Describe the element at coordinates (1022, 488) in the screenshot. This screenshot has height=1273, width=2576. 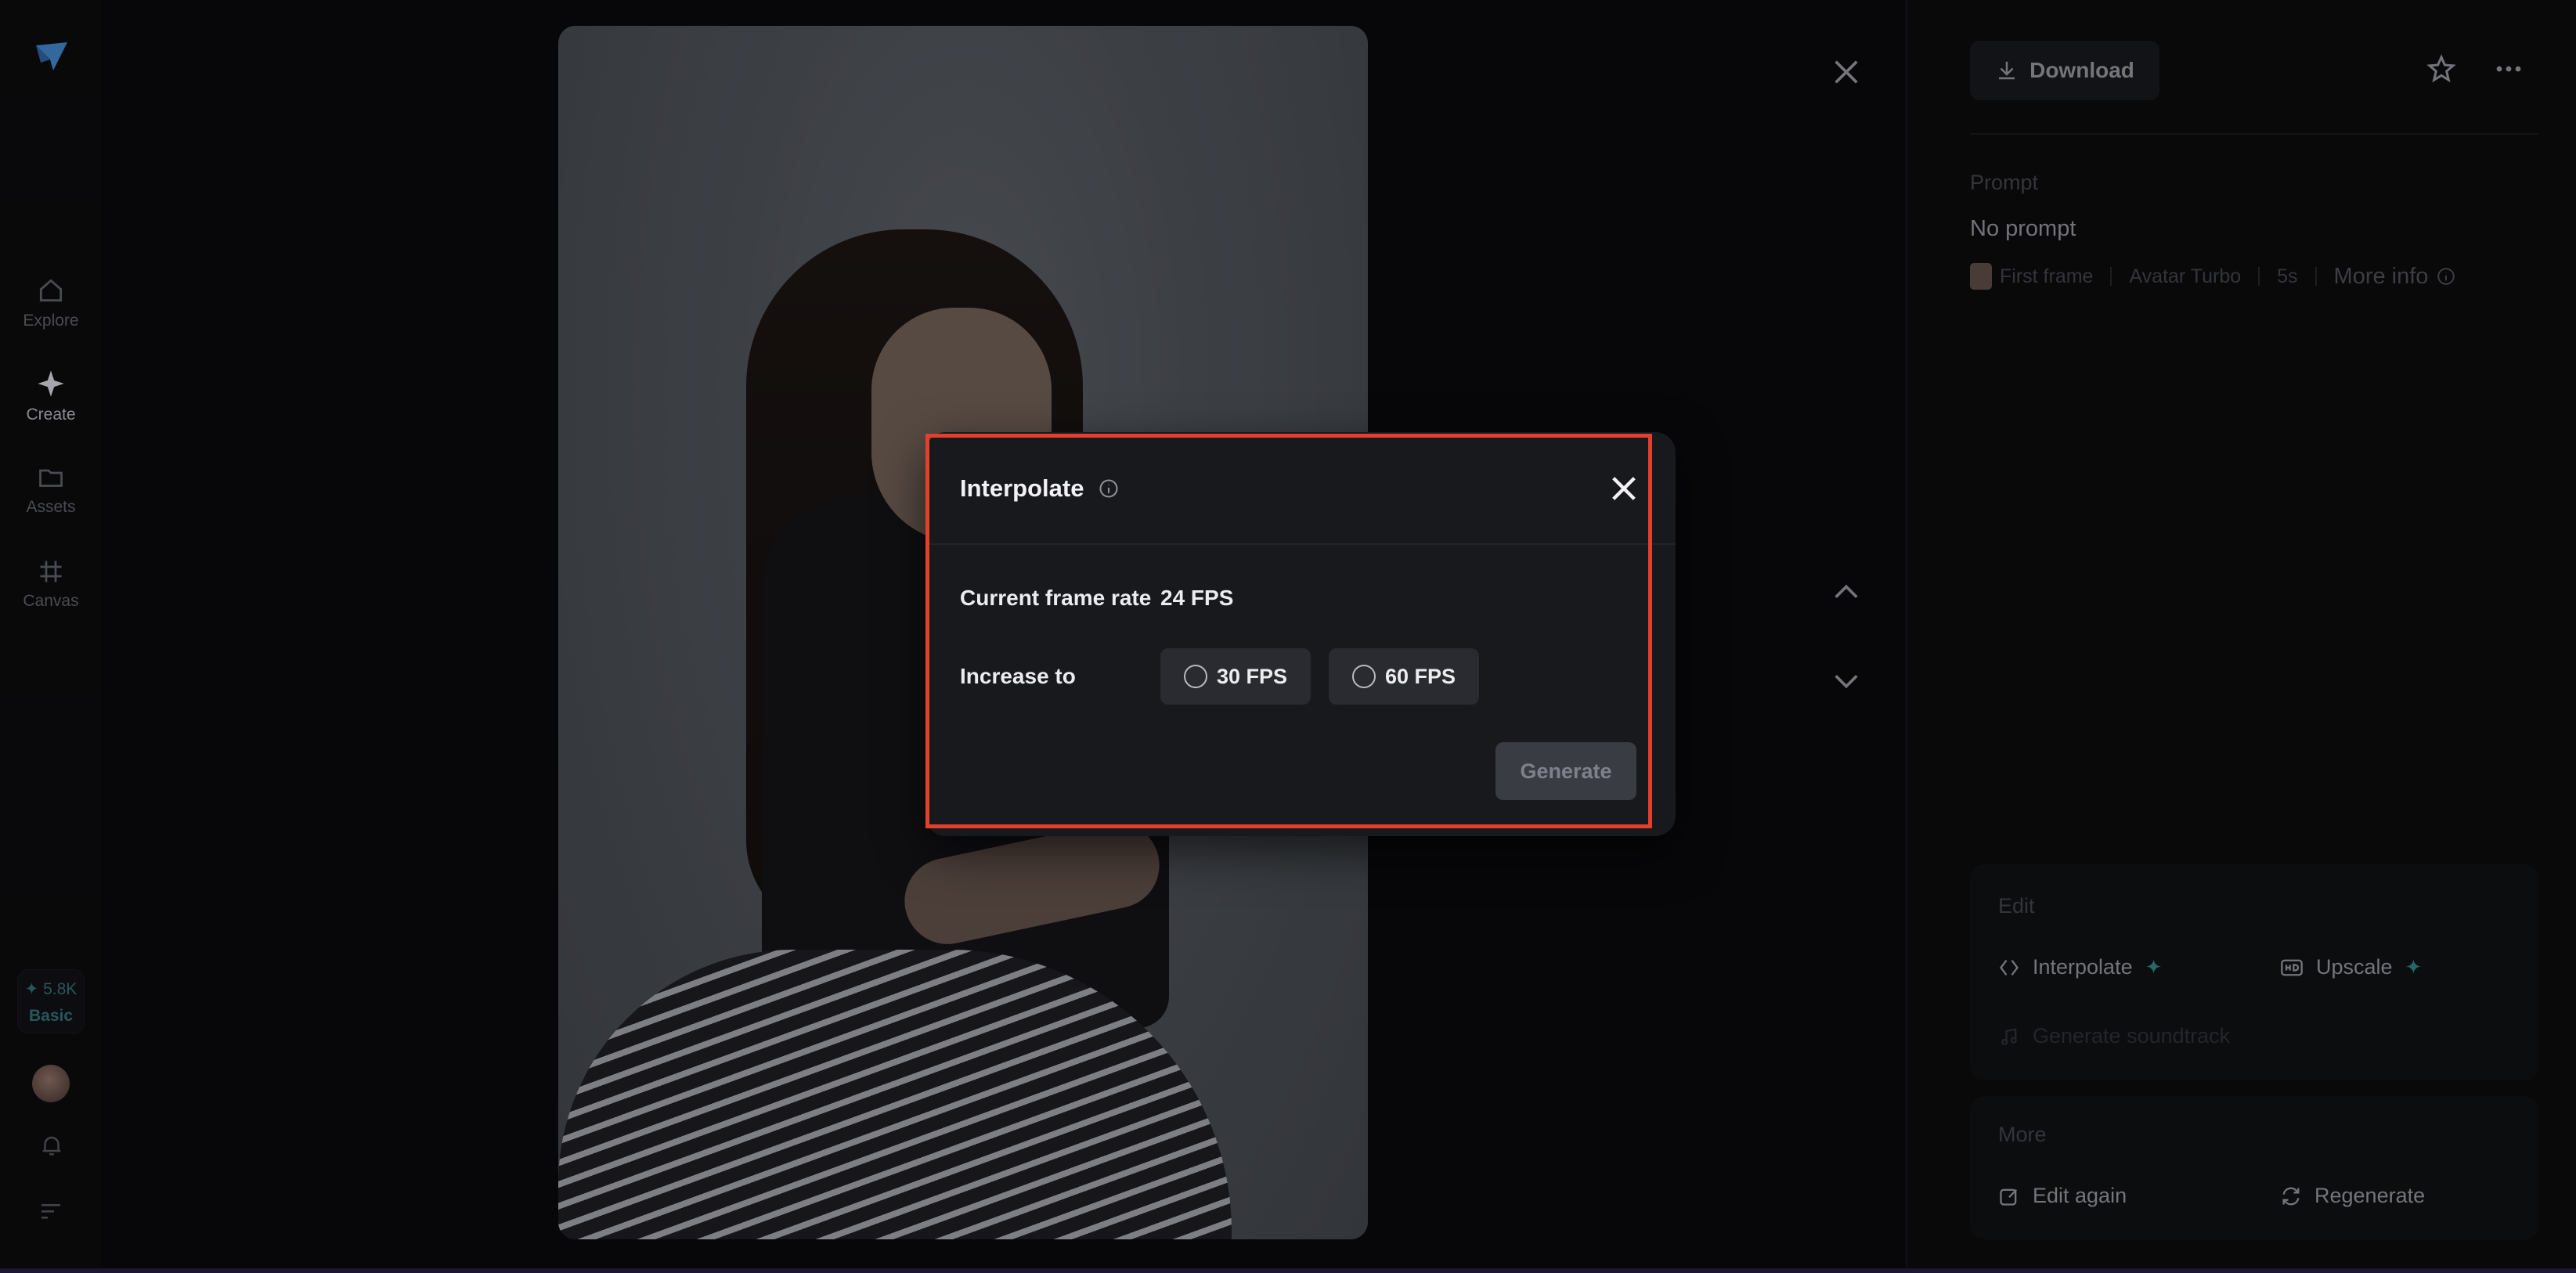
I see `dialog-title-text: Interpolate` at that location.